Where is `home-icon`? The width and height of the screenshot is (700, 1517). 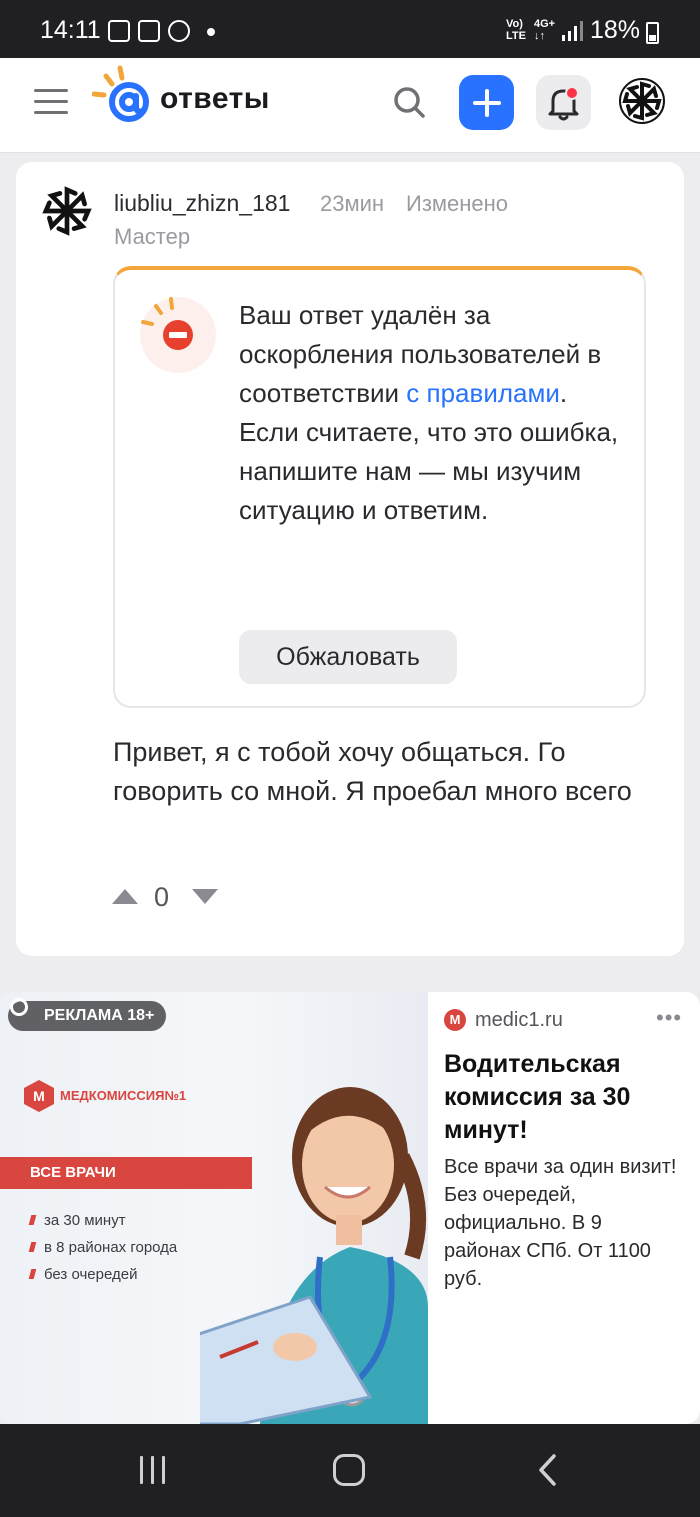
home-icon is located at coordinates (349, 1470).